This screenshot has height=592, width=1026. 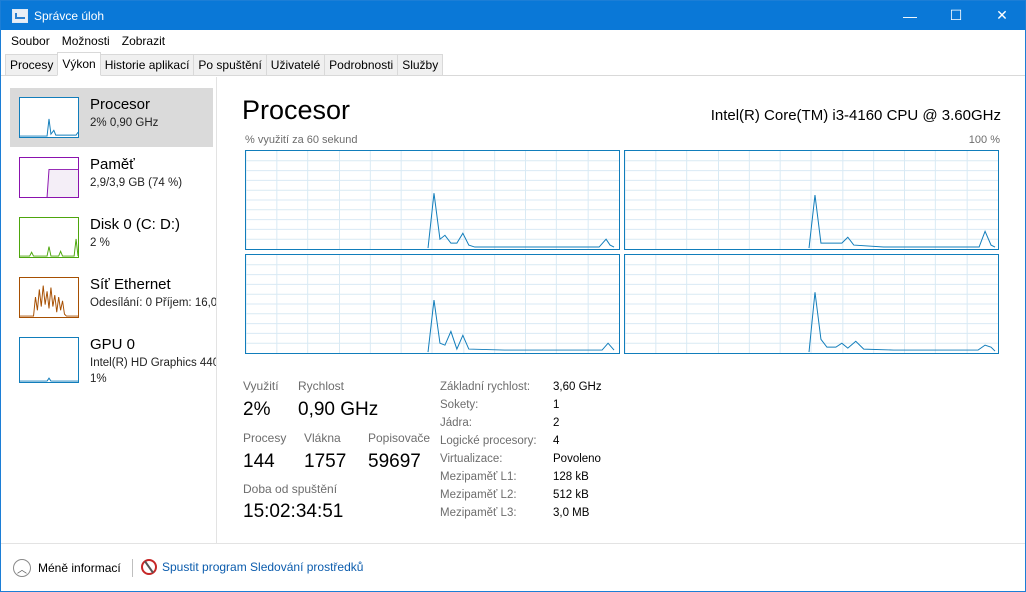 What do you see at coordinates (136, 183) in the screenshot?
I see `sidebar-item-detail: 2,9/3,9 GB (74 %)` at bounding box center [136, 183].